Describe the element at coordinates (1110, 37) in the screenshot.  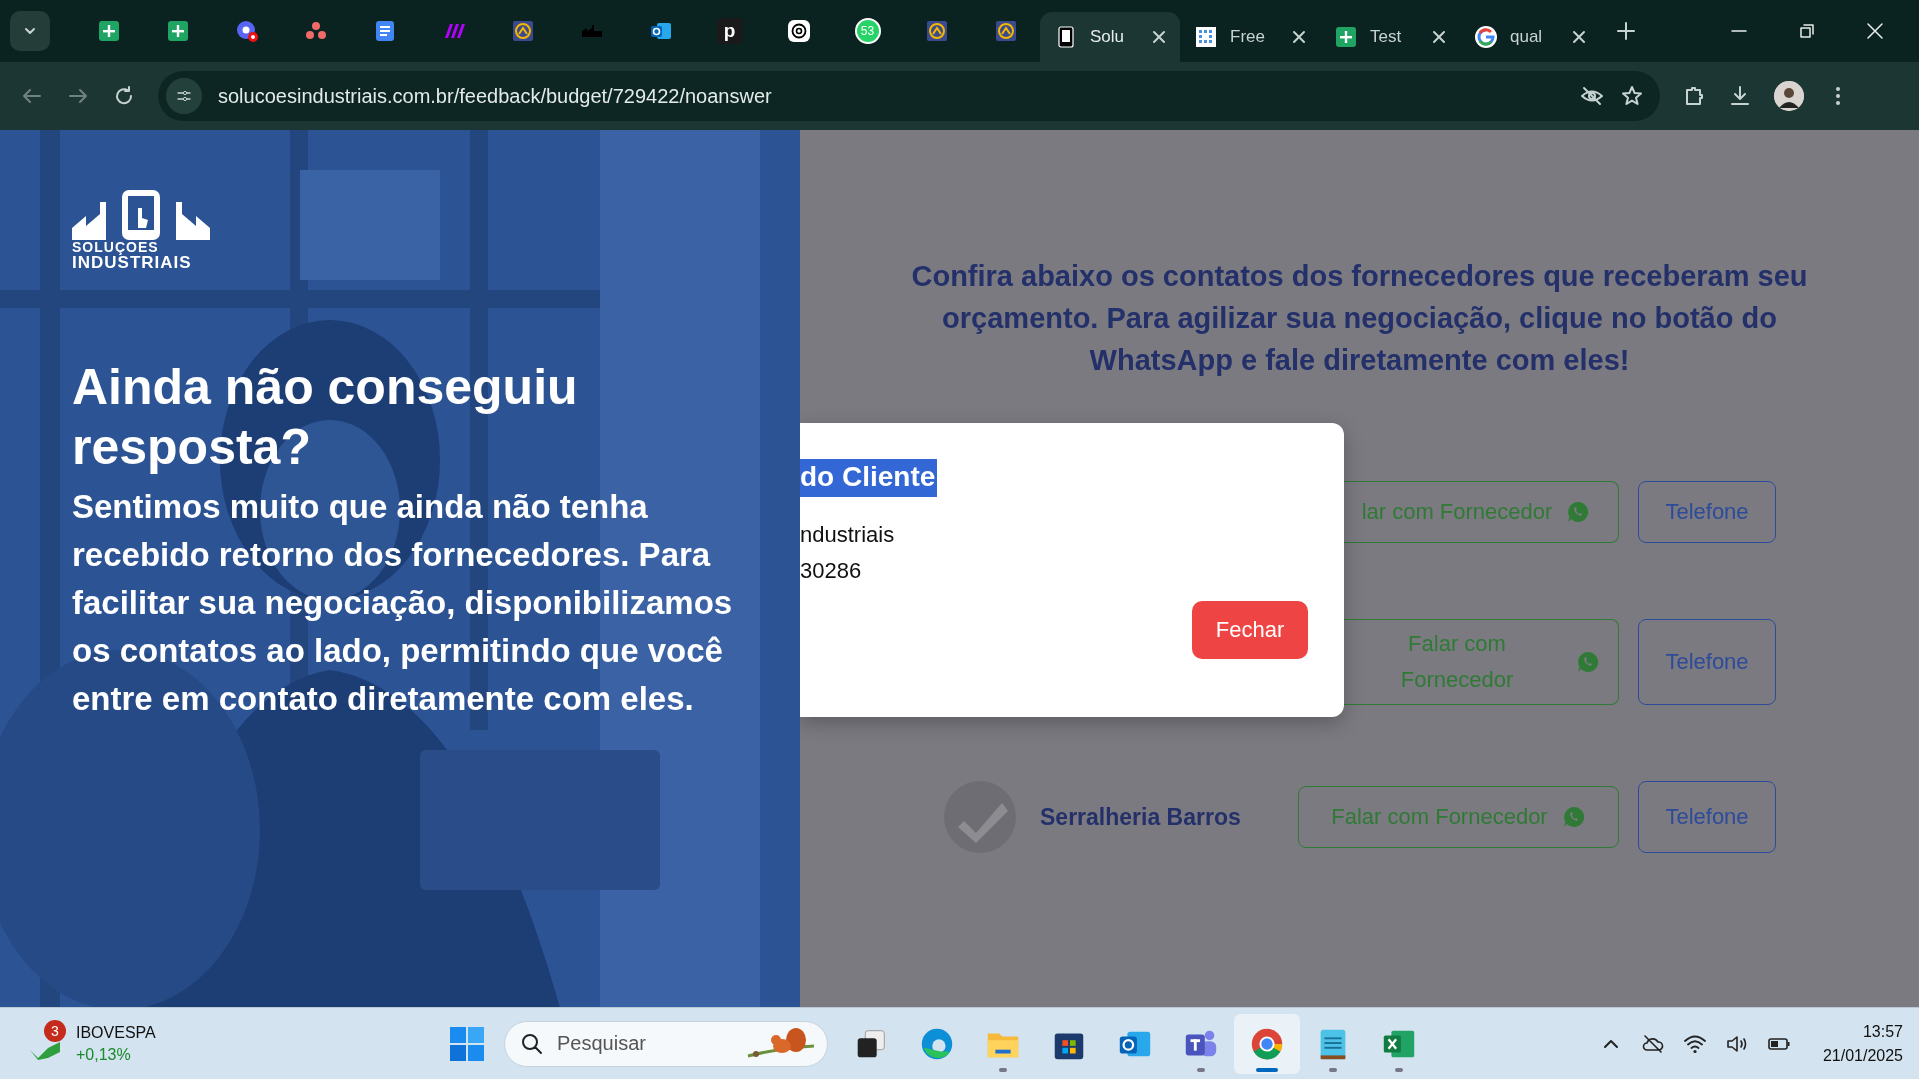
I see `browser-tab: Solu` at that location.